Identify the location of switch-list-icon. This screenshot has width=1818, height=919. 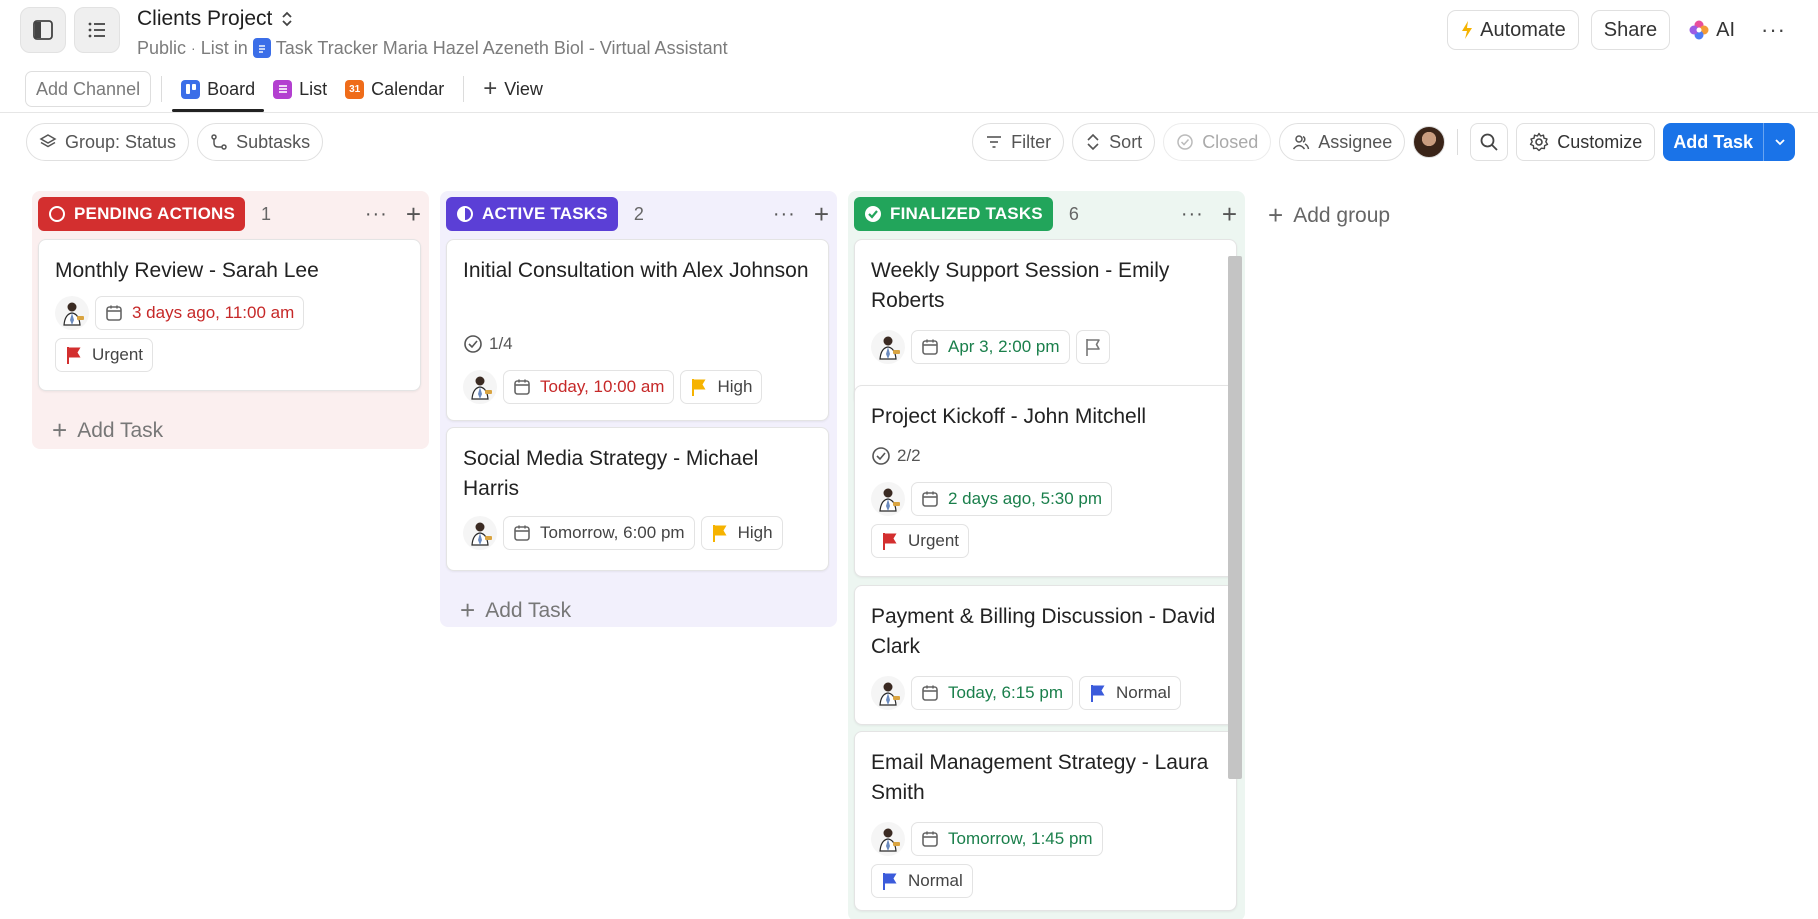
(287, 19).